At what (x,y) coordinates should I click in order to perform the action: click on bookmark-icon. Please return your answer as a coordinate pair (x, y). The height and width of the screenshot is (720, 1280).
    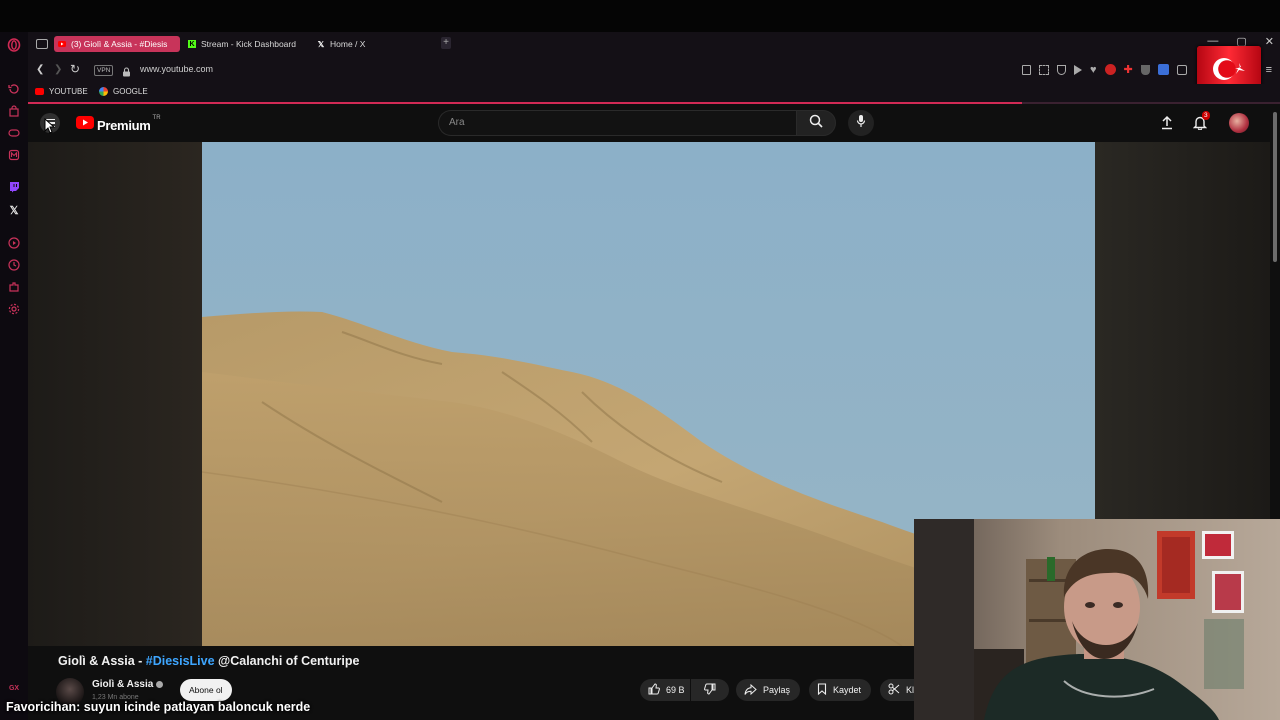
    Looking at the image, I should click on (822, 690).